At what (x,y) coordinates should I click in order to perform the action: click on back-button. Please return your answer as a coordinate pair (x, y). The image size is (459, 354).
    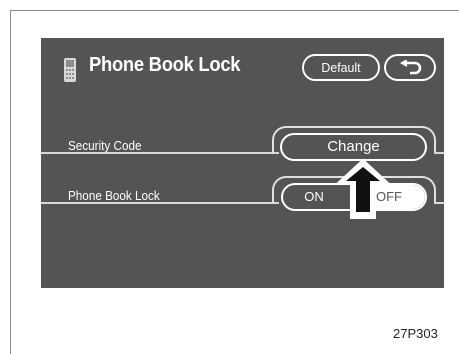
    Looking at the image, I should click on (410, 67).